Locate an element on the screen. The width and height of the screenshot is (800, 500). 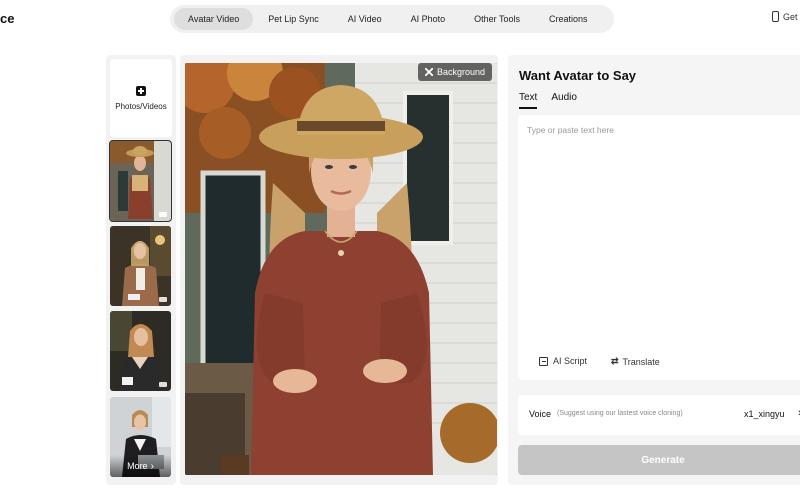
expand-icon is located at coordinates (428, 72).